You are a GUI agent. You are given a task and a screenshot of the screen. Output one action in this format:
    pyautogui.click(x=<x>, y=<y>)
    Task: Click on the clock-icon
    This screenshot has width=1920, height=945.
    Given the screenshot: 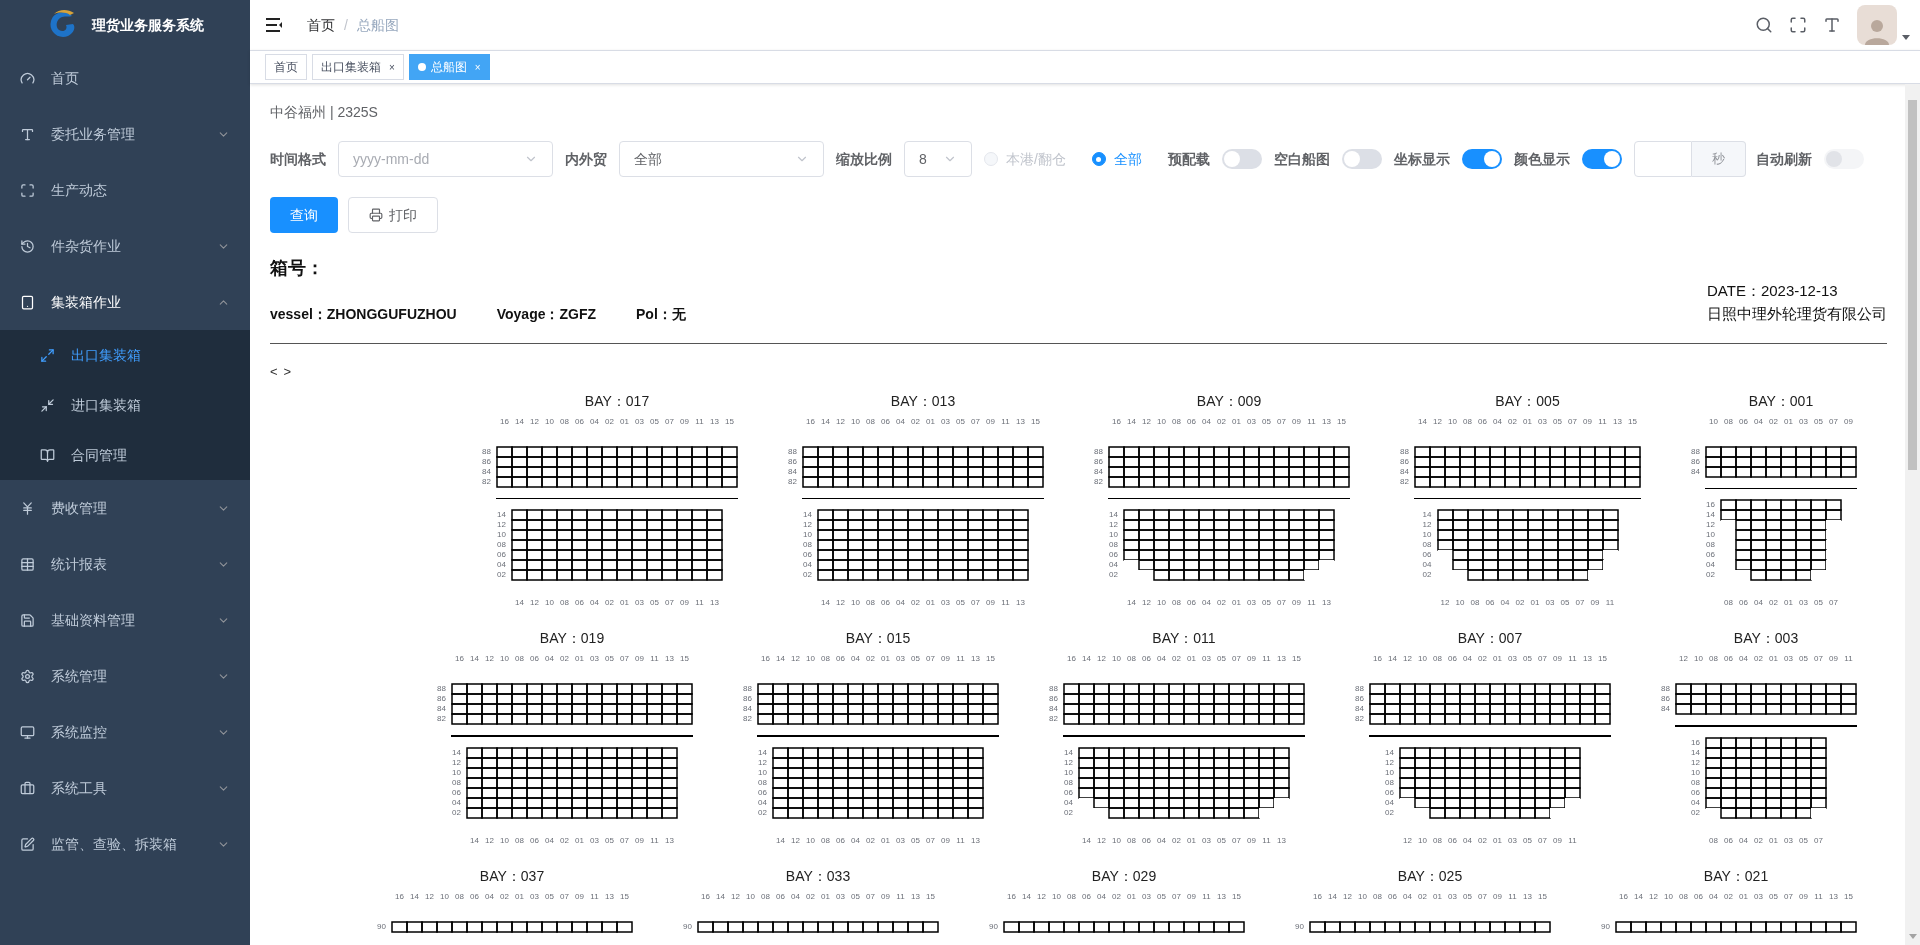 What is the action you would take?
    pyautogui.click(x=27, y=246)
    